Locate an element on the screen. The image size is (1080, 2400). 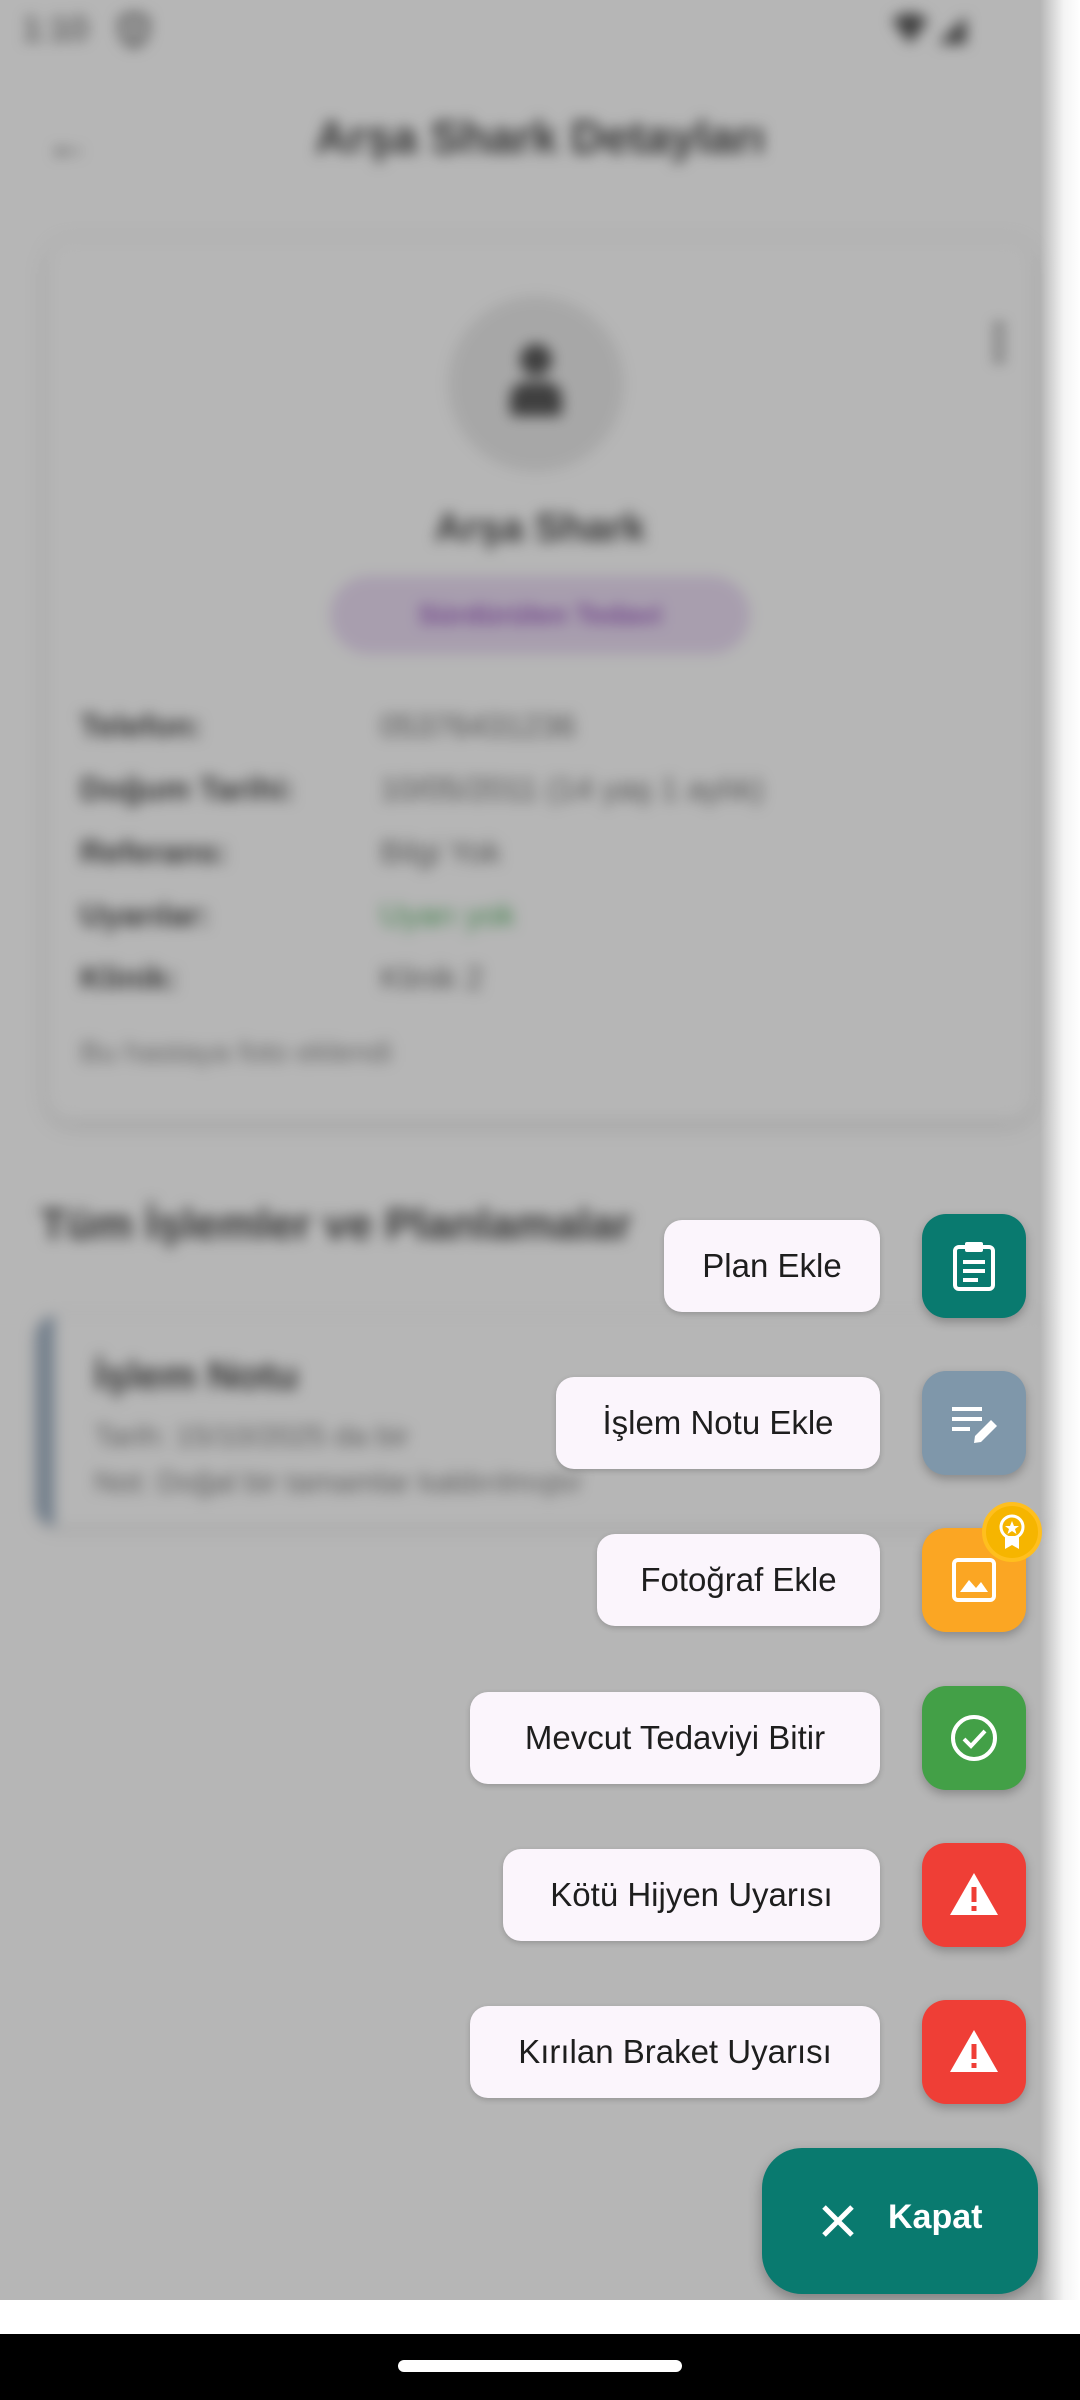
image-icon is located at coordinates (974, 1580).